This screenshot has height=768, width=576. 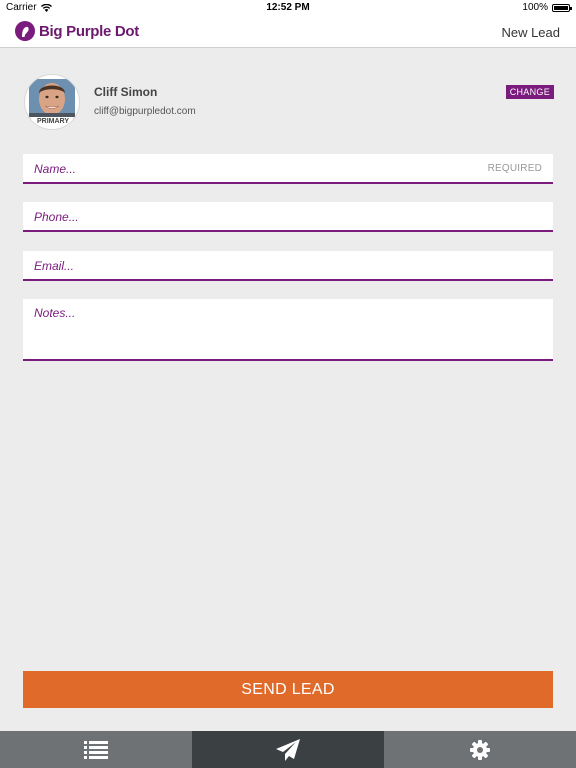 I want to click on profile-email: cliff@bigpurpledot.com, so click(x=145, y=111).